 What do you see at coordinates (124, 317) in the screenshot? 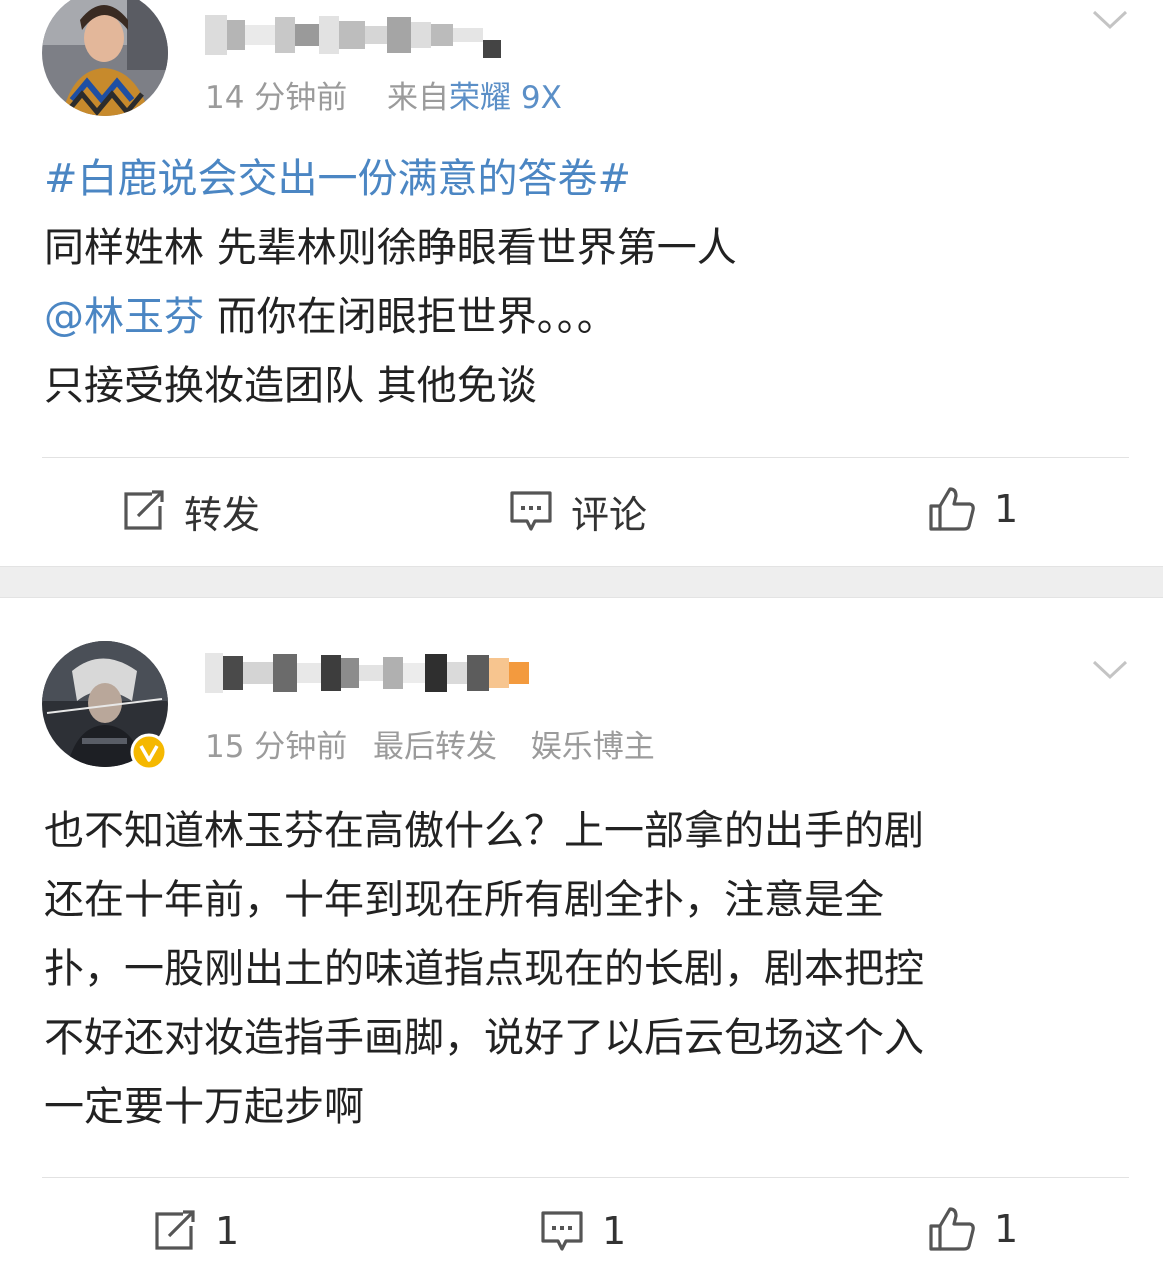
I see `mention-link: @林玉芬` at bounding box center [124, 317].